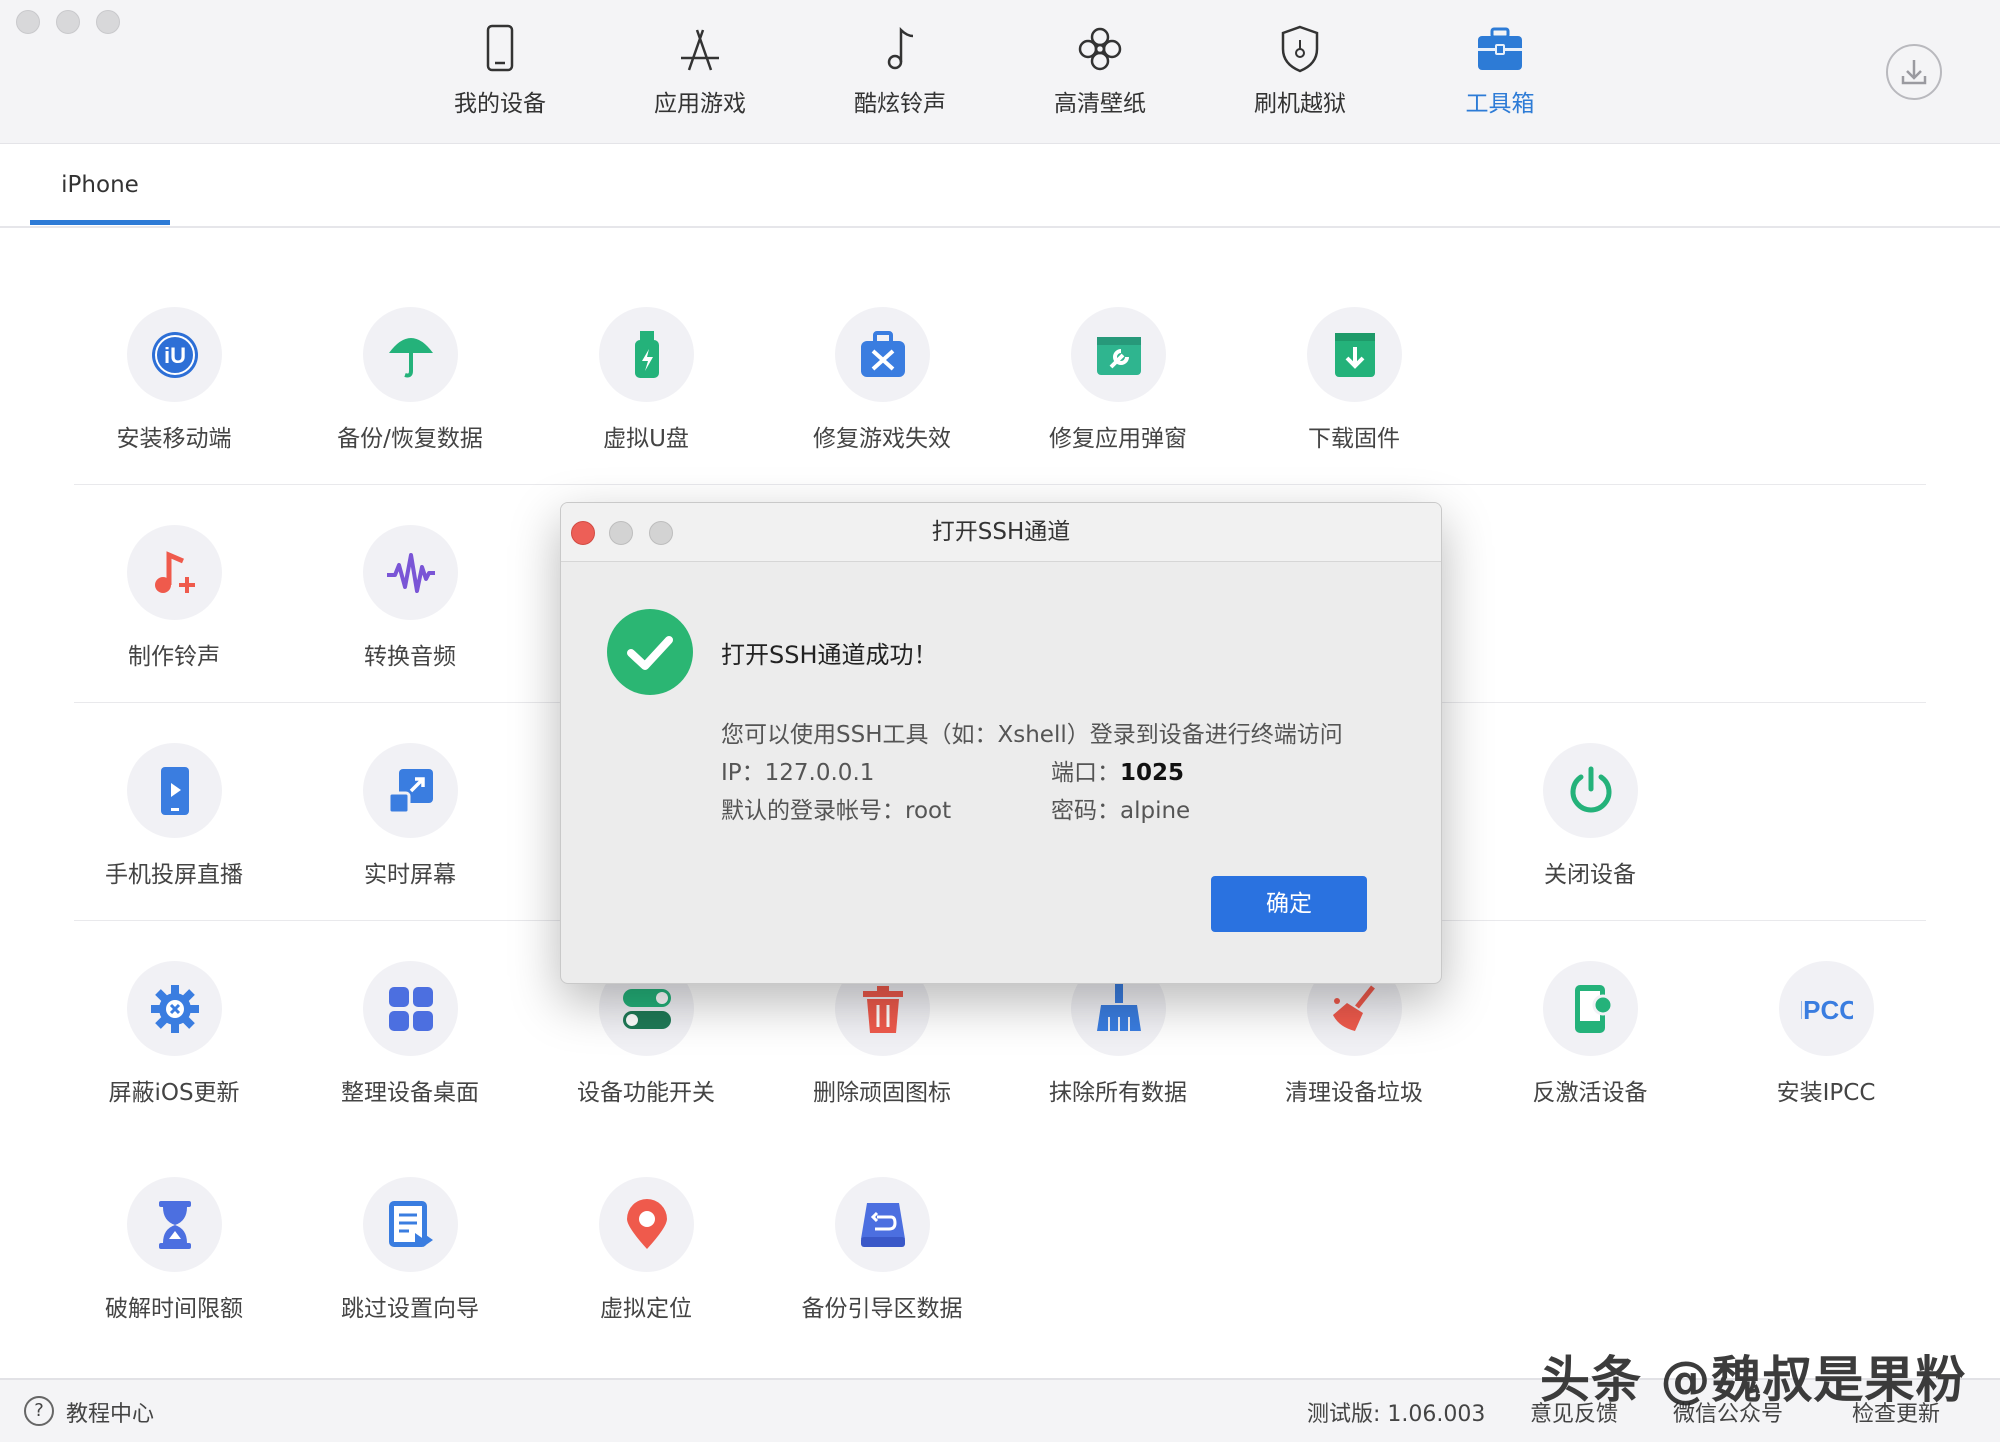  What do you see at coordinates (174, 392) in the screenshot?
I see `tool-install-mobile: iU 安装移动端` at bounding box center [174, 392].